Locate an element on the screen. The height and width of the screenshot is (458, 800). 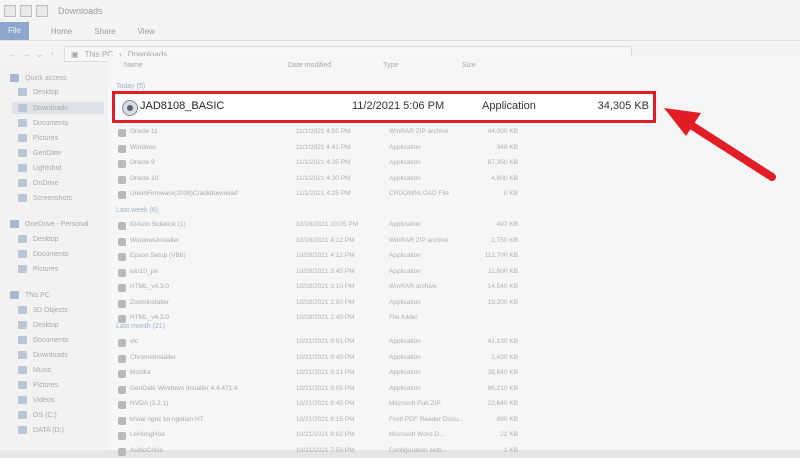
red-arrow-annotation is located at coordinates (720, 144).